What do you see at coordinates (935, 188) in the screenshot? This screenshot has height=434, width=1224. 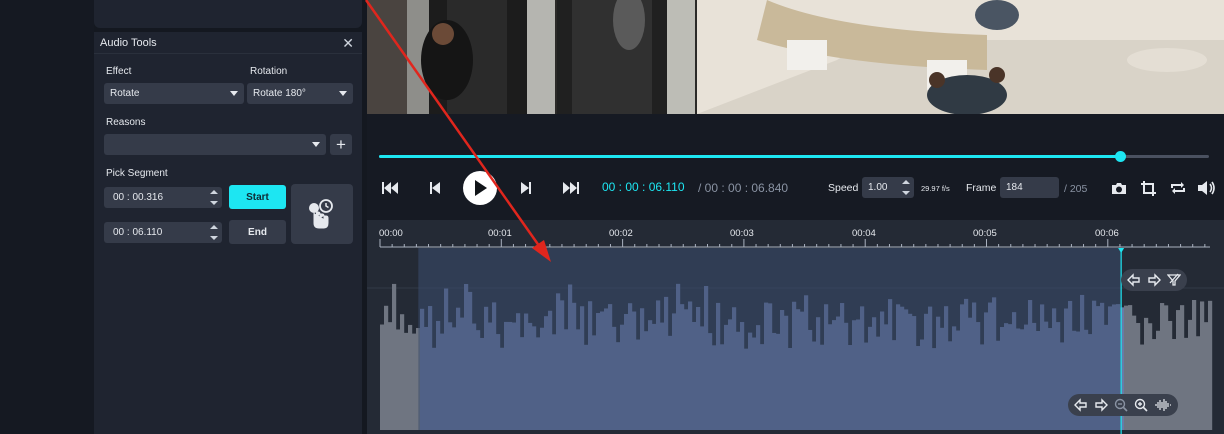 I see `fps-label: 29.97 f/s` at bounding box center [935, 188].